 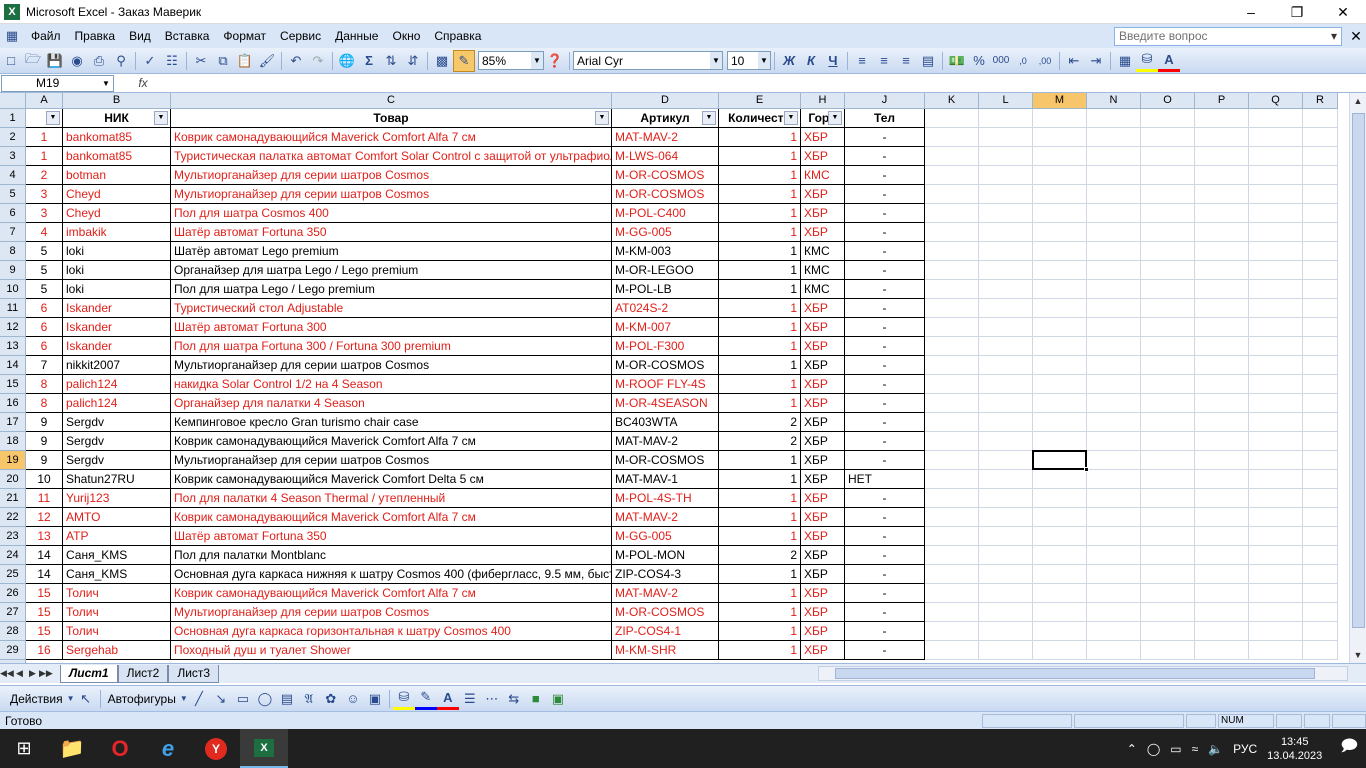 What do you see at coordinates (201, 61) in the screenshot?
I see `cut-icon: ✂` at bounding box center [201, 61].